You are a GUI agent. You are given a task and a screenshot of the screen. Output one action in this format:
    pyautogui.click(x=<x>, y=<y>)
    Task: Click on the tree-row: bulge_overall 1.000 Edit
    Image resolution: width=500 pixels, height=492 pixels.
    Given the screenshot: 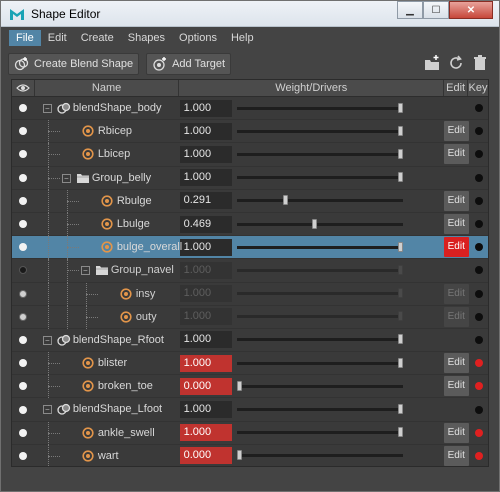 What is the action you would take?
    pyautogui.click(x=250, y=248)
    